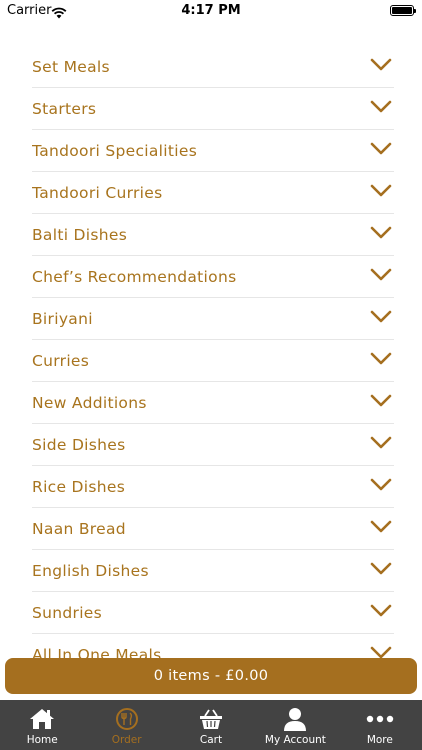 The image size is (422, 750). What do you see at coordinates (213, 319) in the screenshot?
I see `menu-category-item: Biriyani` at bounding box center [213, 319].